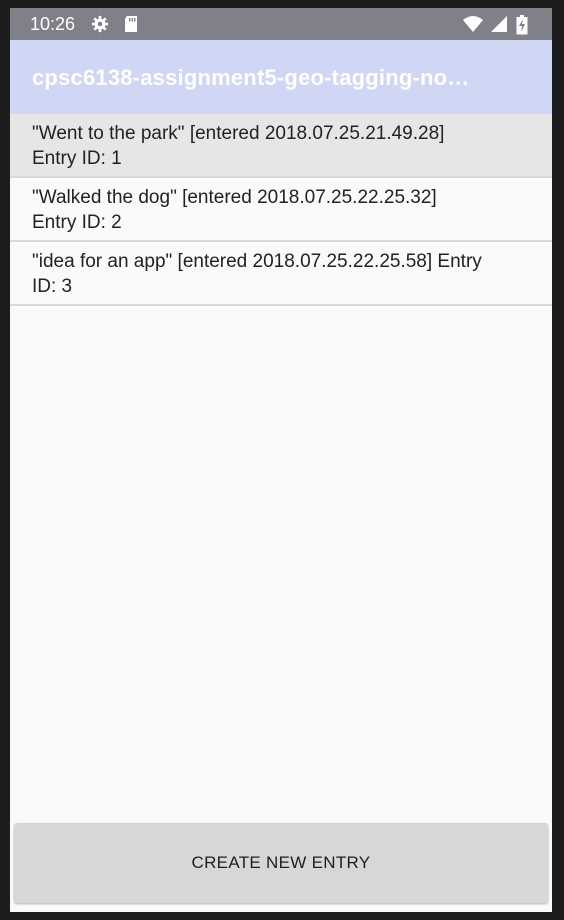 Image resolution: width=564 pixels, height=920 pixels. What do you see at coordinates (132, 24) in the screenshot?
I see `sd-card-icon` at bounding box center [132, 24].